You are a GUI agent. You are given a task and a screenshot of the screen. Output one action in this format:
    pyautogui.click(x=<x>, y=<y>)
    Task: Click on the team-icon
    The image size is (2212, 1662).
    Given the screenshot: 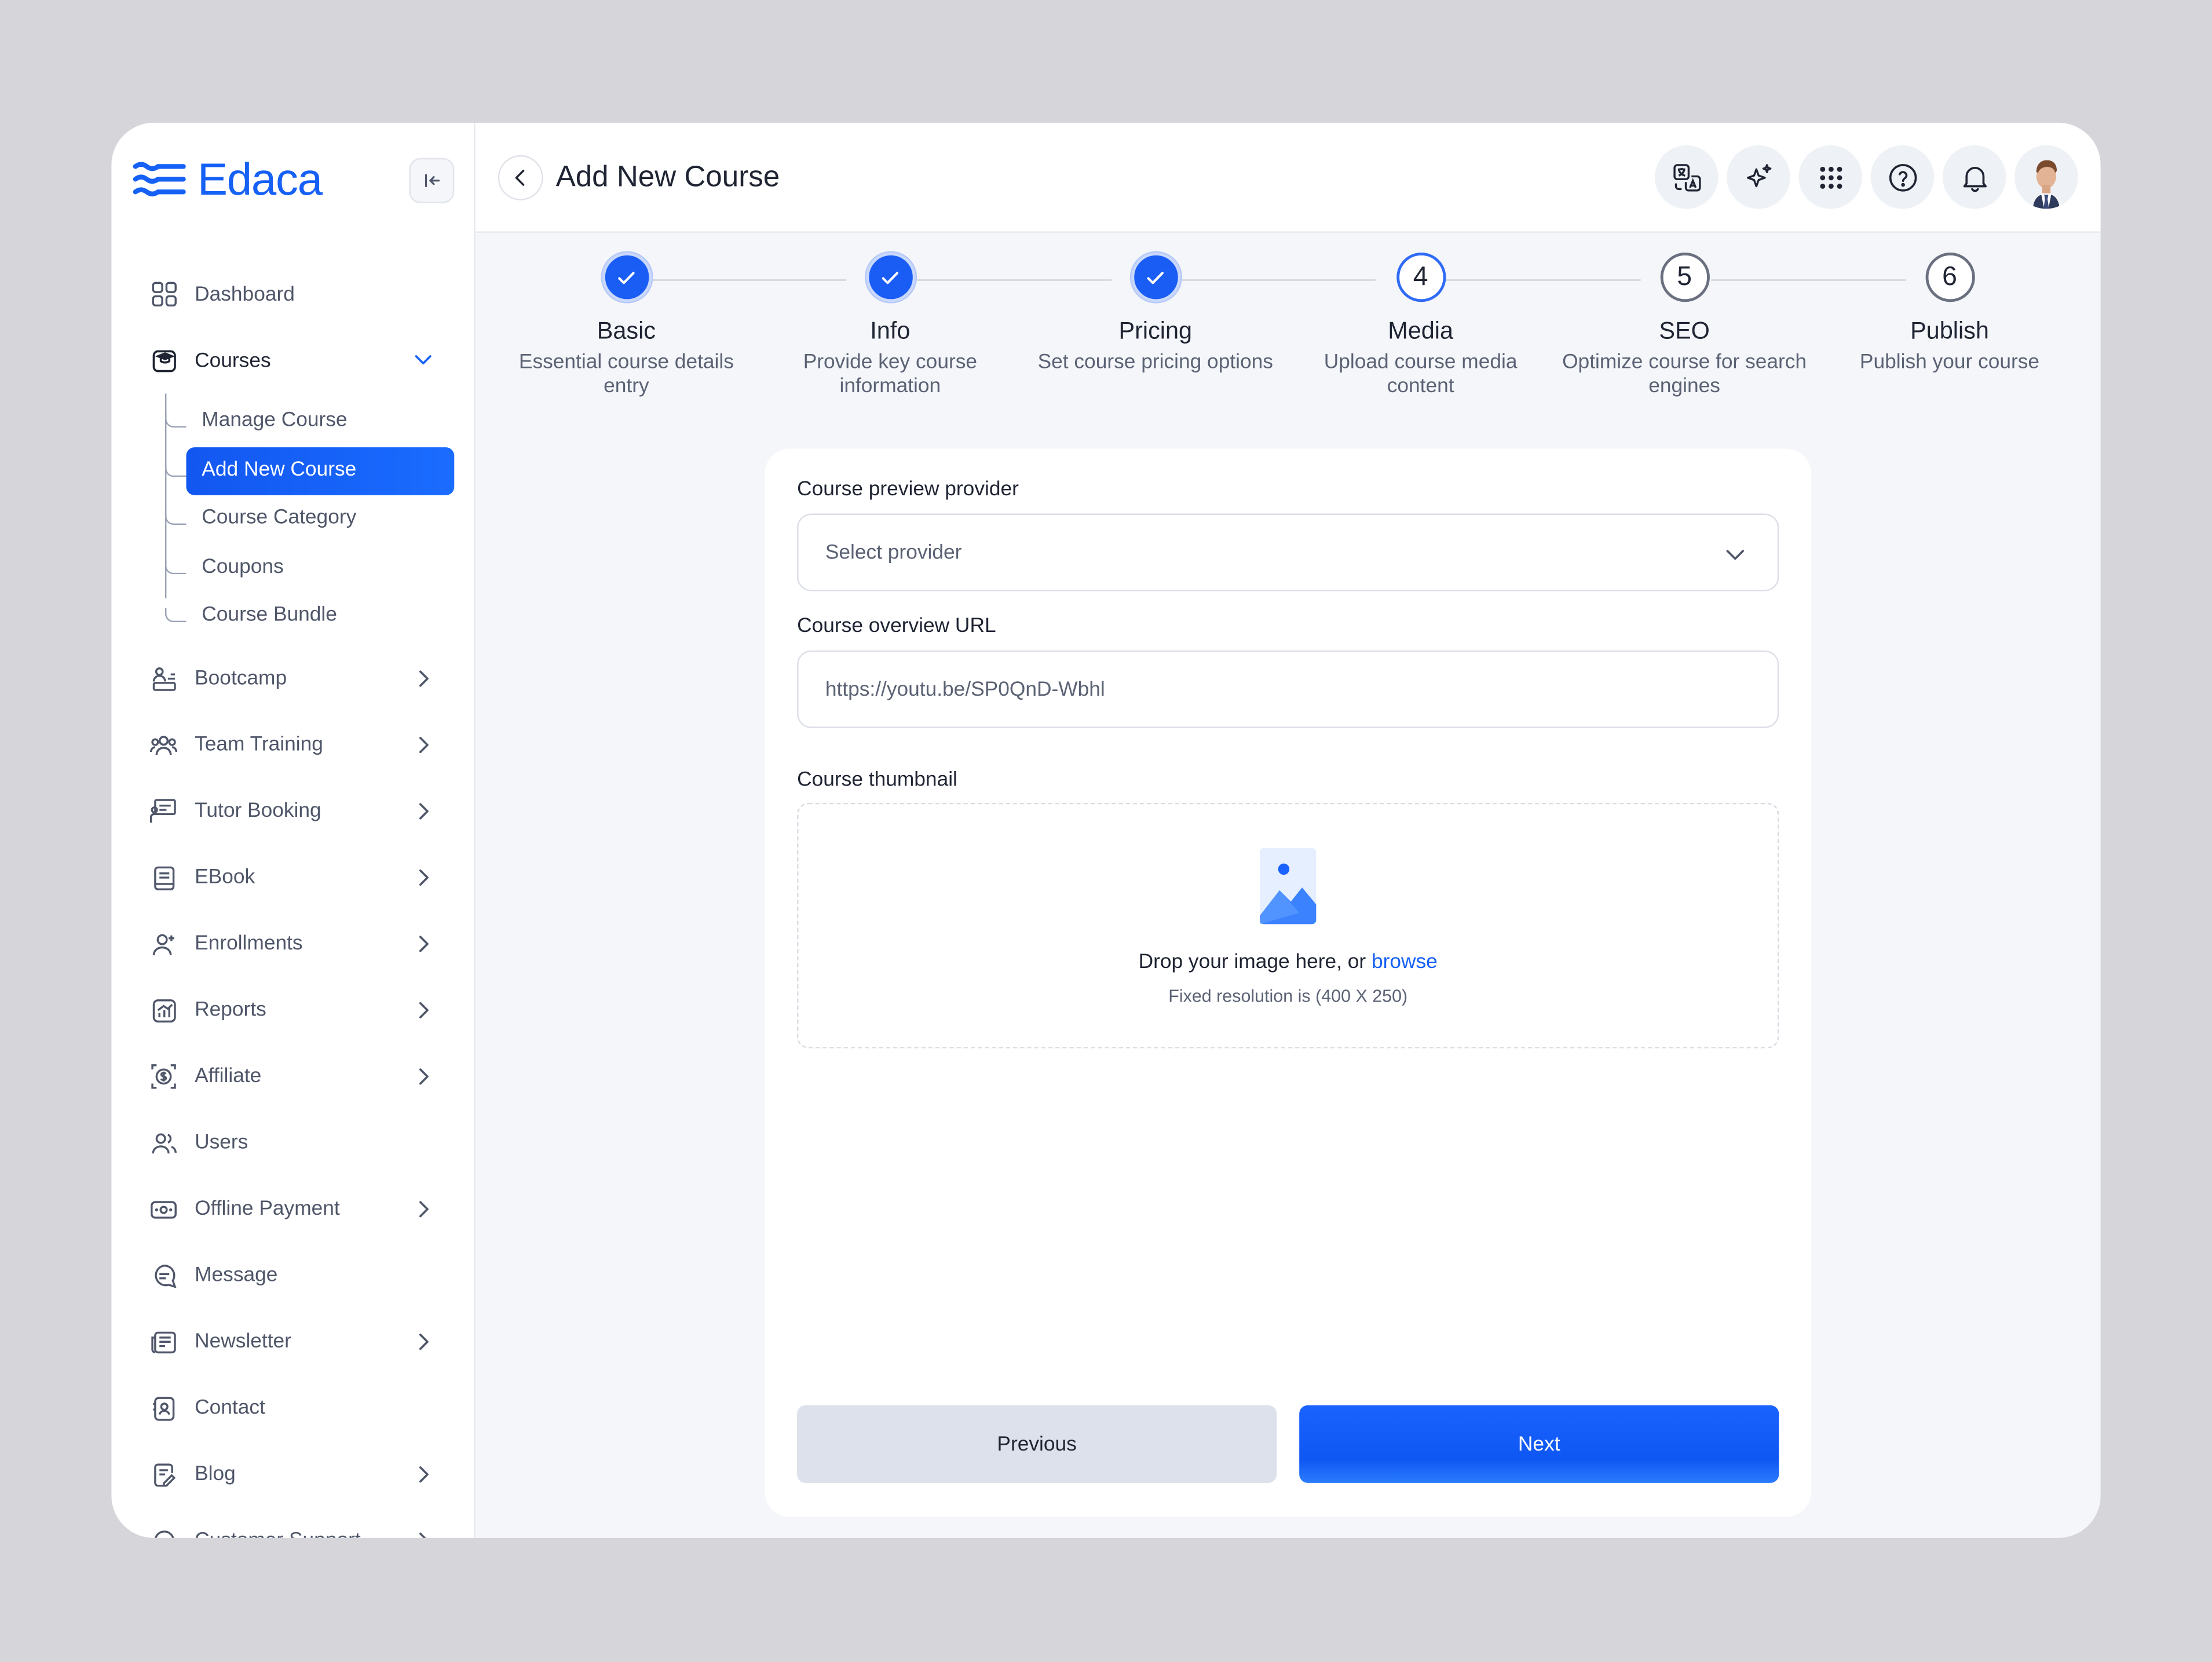 What is the action you would take?
    pyautogui.click(x=163, y=745)
    